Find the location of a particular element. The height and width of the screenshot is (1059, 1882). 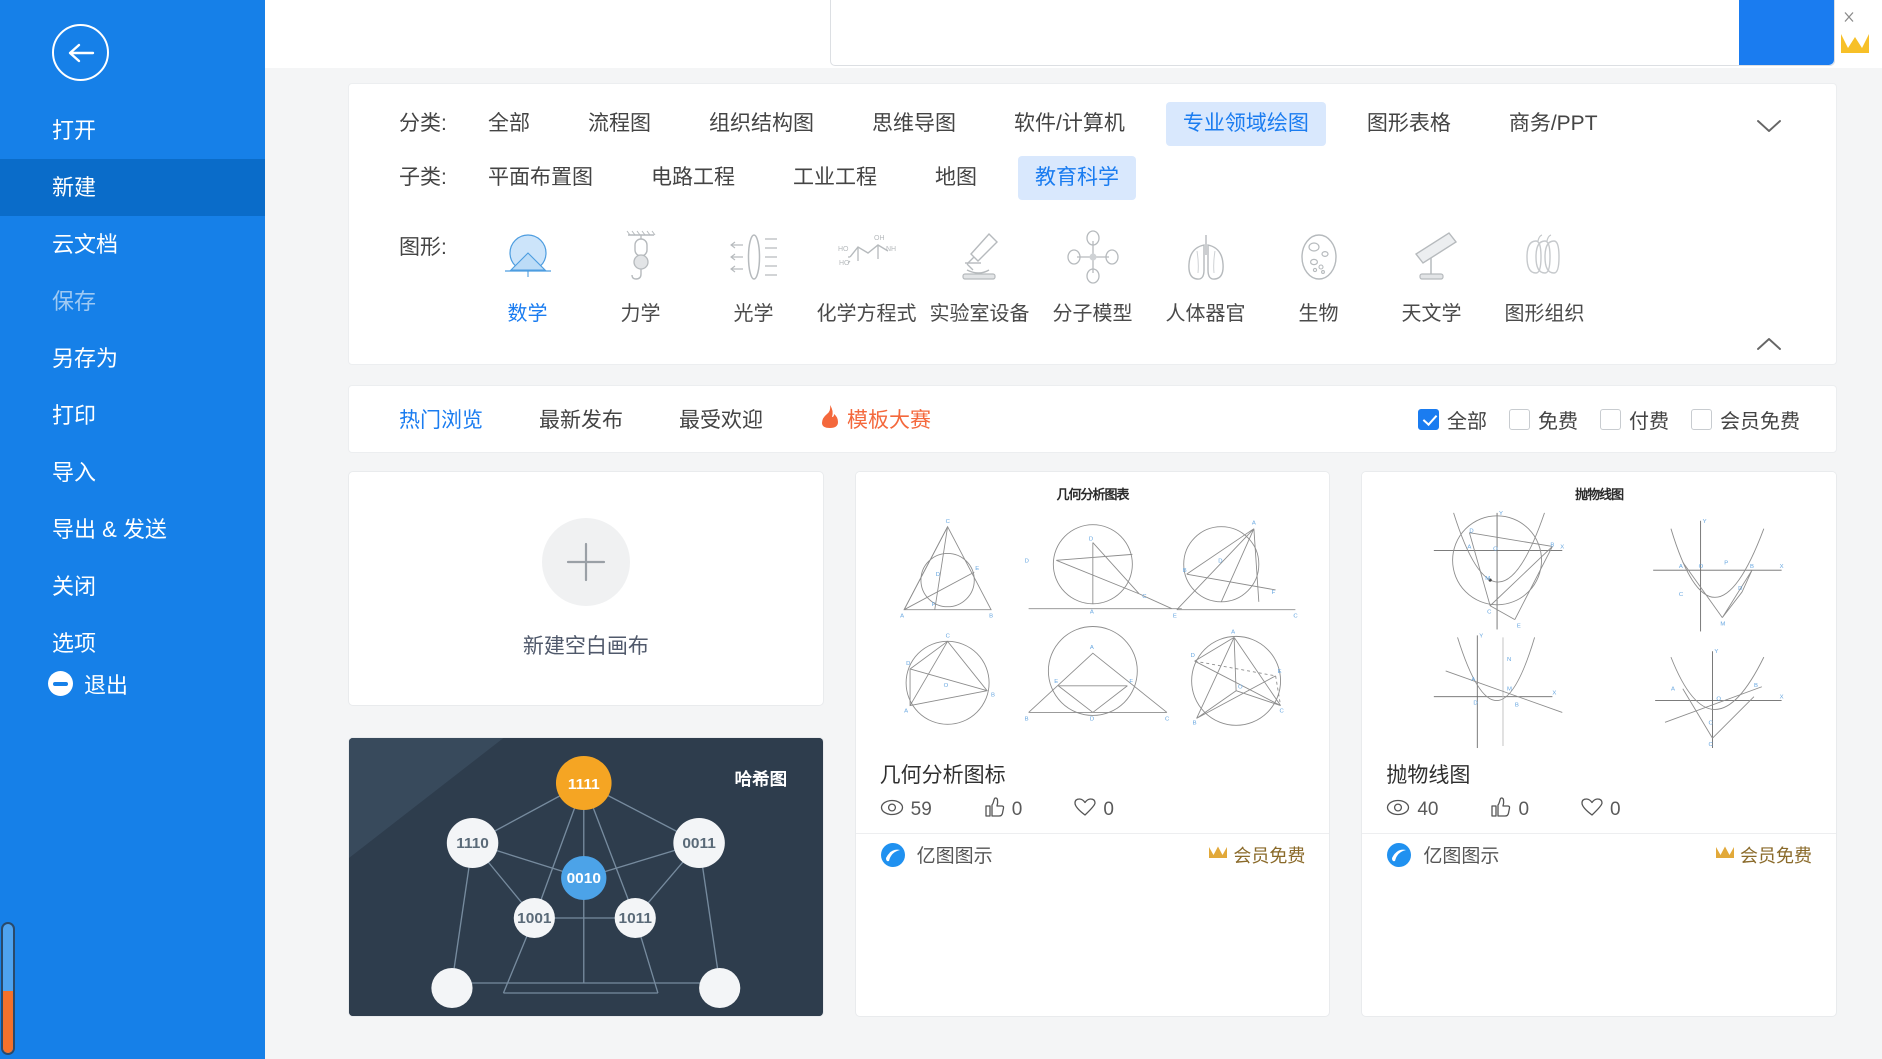

svg-text: O is located at coordinates (1701, 567).